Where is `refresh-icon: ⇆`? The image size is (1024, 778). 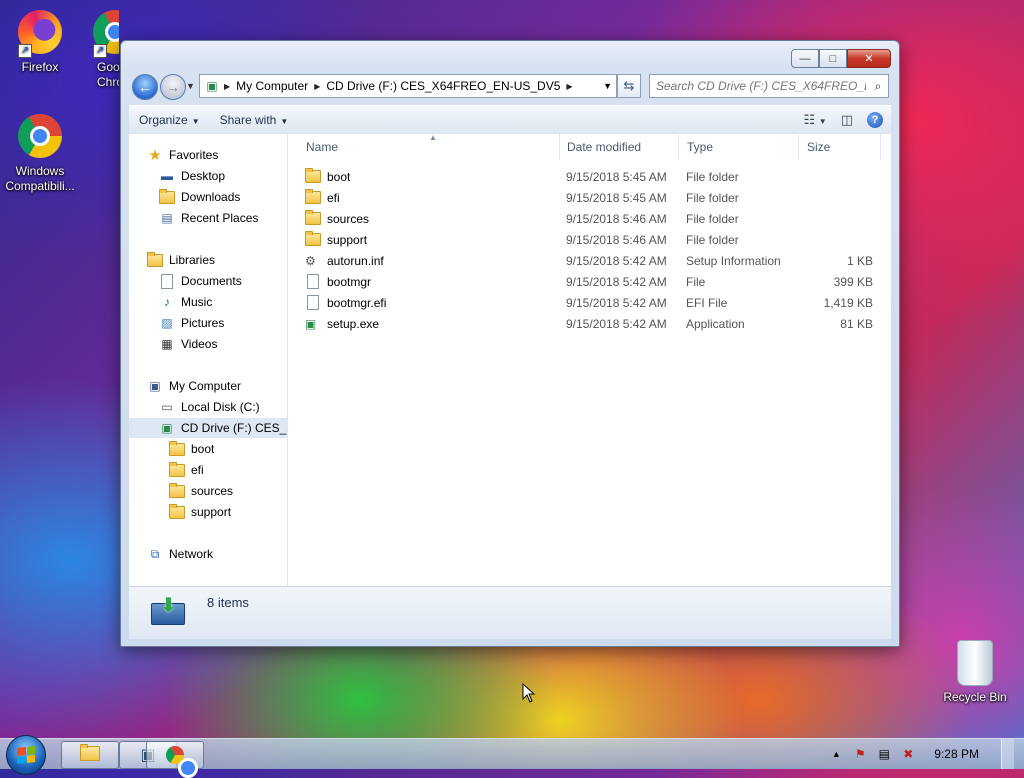
refresh-icon: ⇆ is located at coordinates (629, 85).